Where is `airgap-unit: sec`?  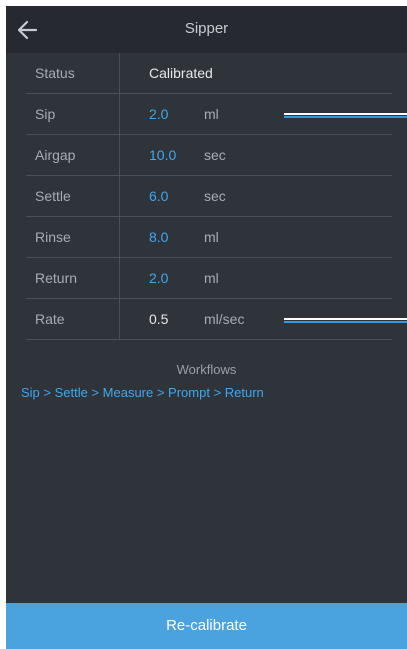 airgap-unit: sec is located at coordinates (215, 155).